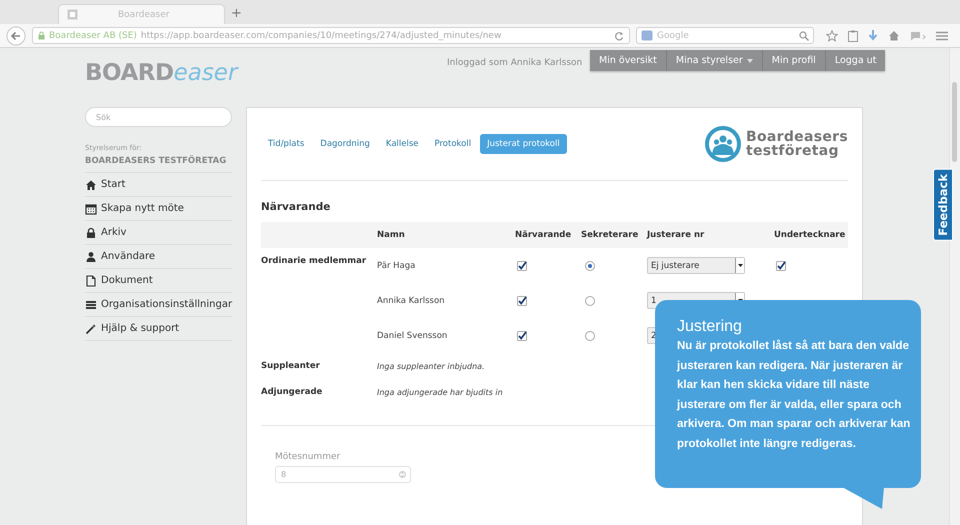 The image size is (960, 525). What do you see at coordinates (91, 280) in the screenshot?
I see `document-icon` at bounding box center [91, 280].